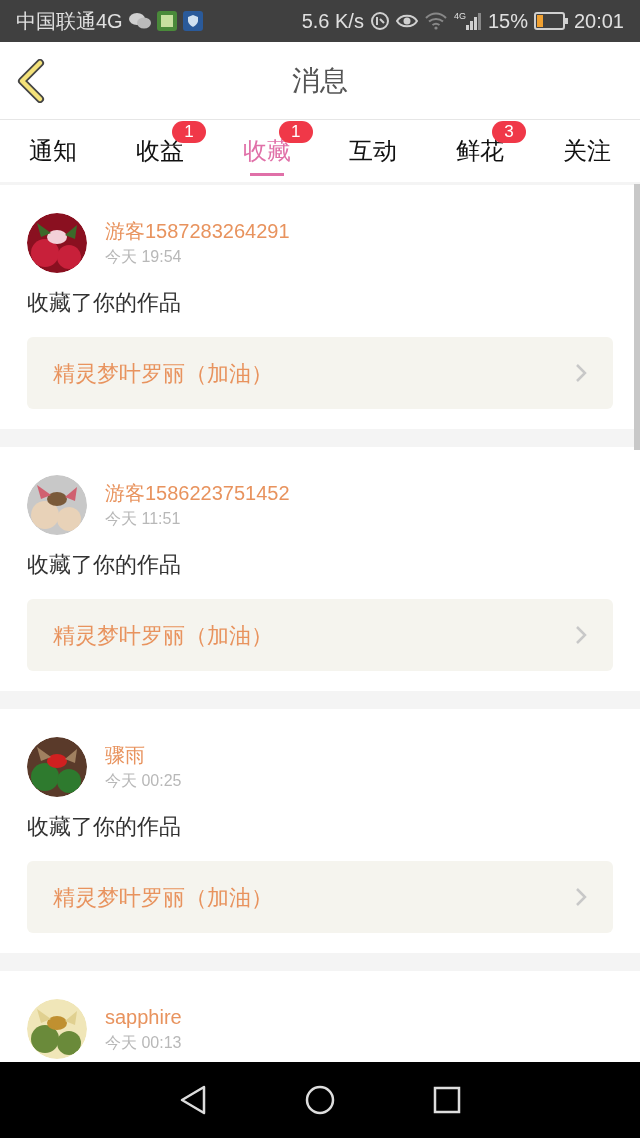 The width and height of the screenshot is (640, 1138). Describe the element at coordinates (144, 257) in the screenshot. I see `message-time: 今天 19:54` at that location.